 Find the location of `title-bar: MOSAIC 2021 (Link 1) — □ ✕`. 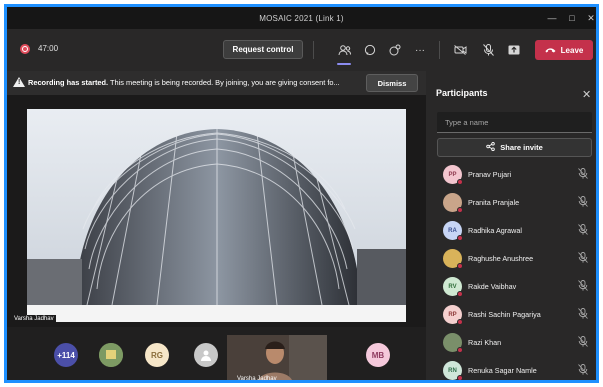

title-bar: MOSAIC 2021 (Link 1) — □ ✕ is located at coordinates (301, 18).